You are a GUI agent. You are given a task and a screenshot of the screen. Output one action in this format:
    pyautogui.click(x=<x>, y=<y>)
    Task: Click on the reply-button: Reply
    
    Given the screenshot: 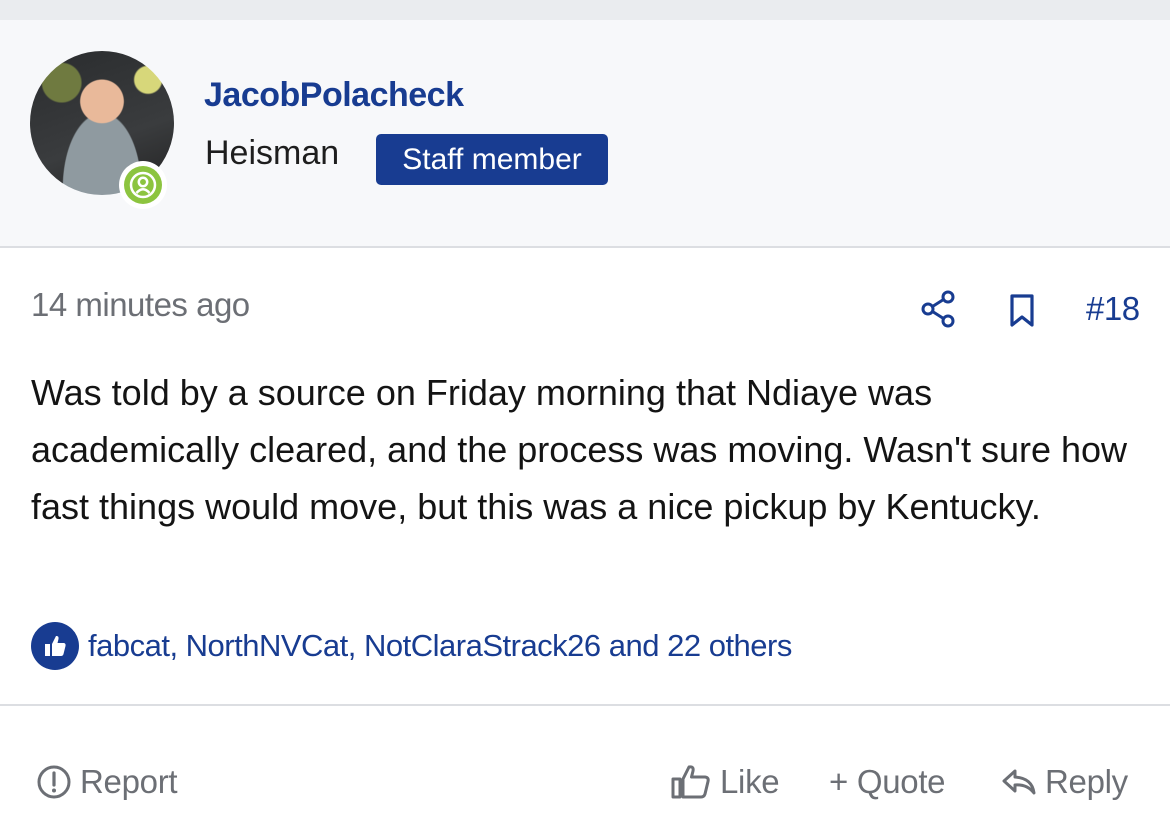 What is the action you would take?
    pyautogui.click(x=1064, y=782)
    